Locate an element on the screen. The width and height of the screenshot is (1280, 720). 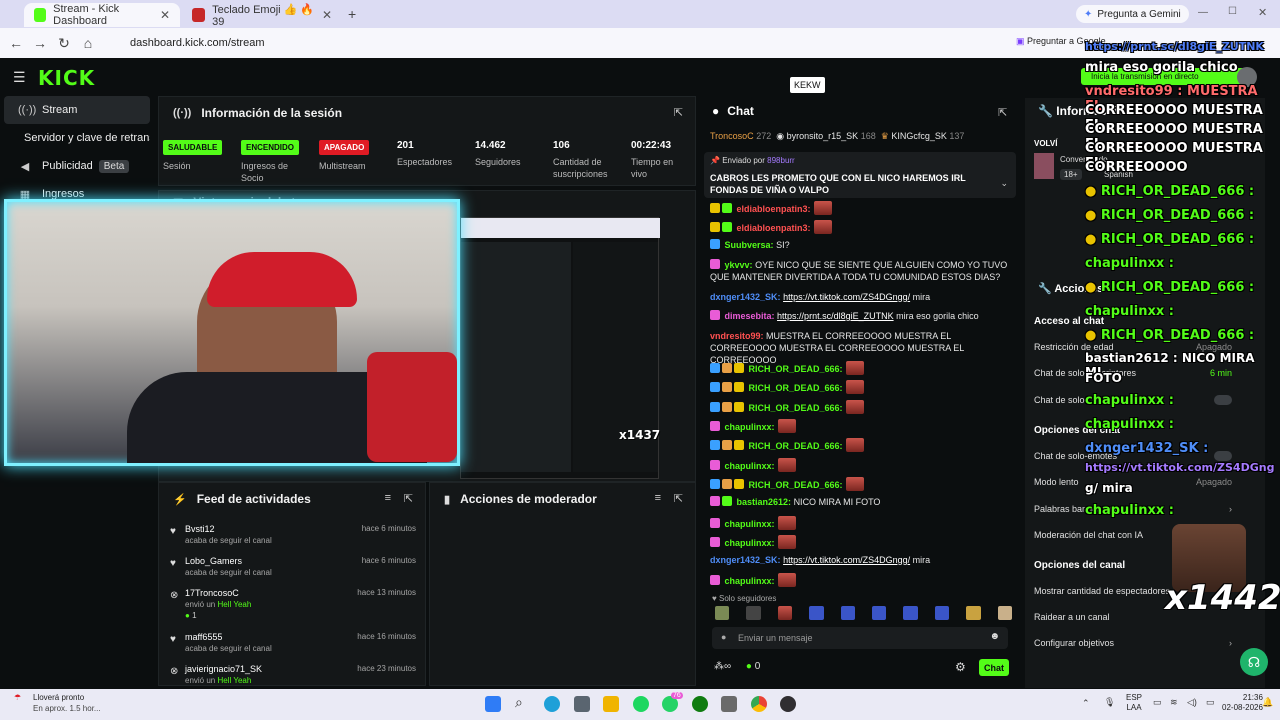
notifications-icon: 🔔 is located at coordinates (1267, 702).